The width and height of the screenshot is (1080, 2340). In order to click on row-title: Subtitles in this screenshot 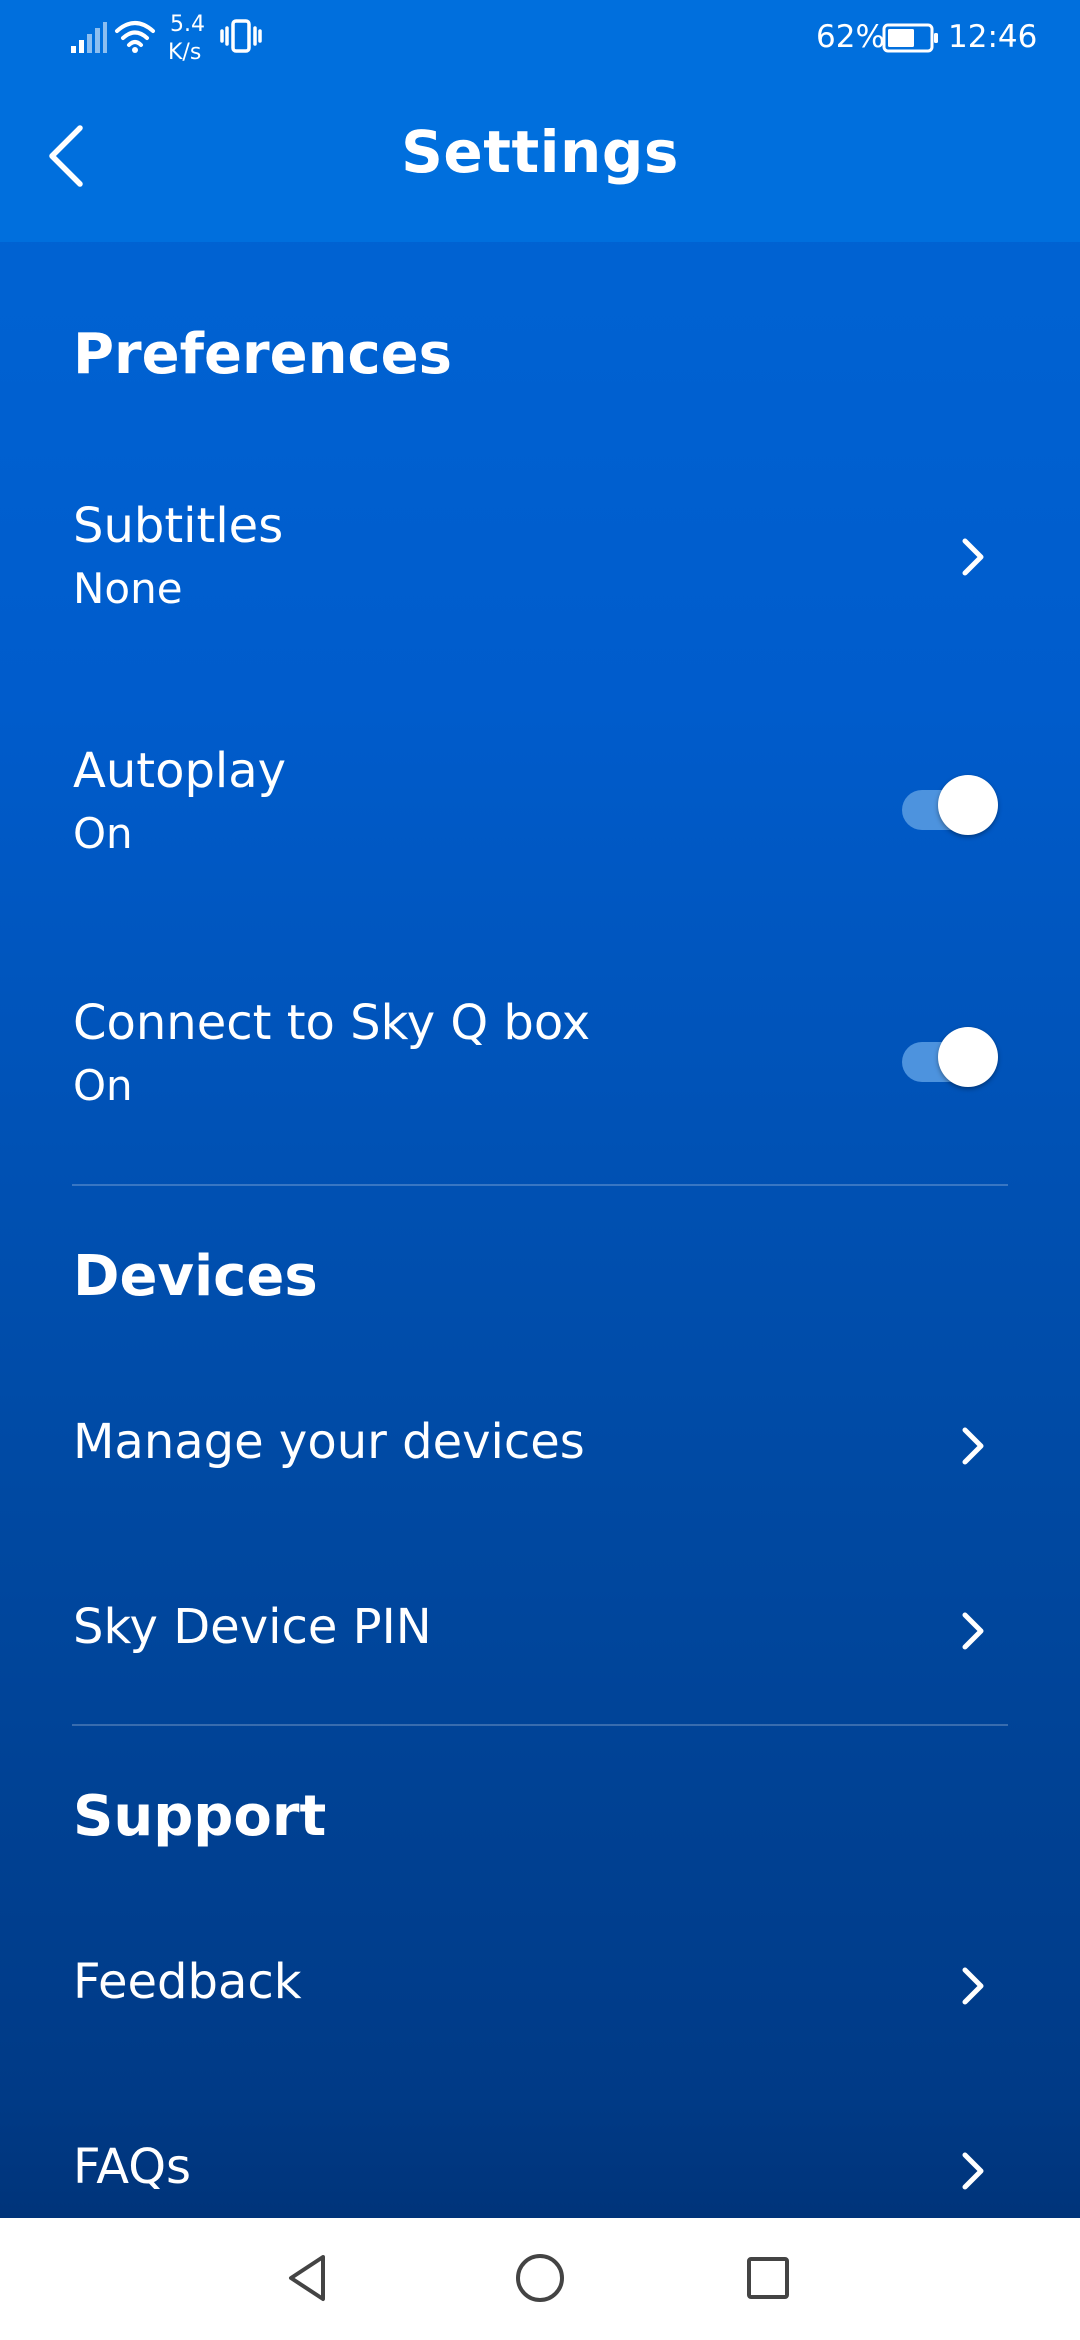, I will do `click(178, 526)`.